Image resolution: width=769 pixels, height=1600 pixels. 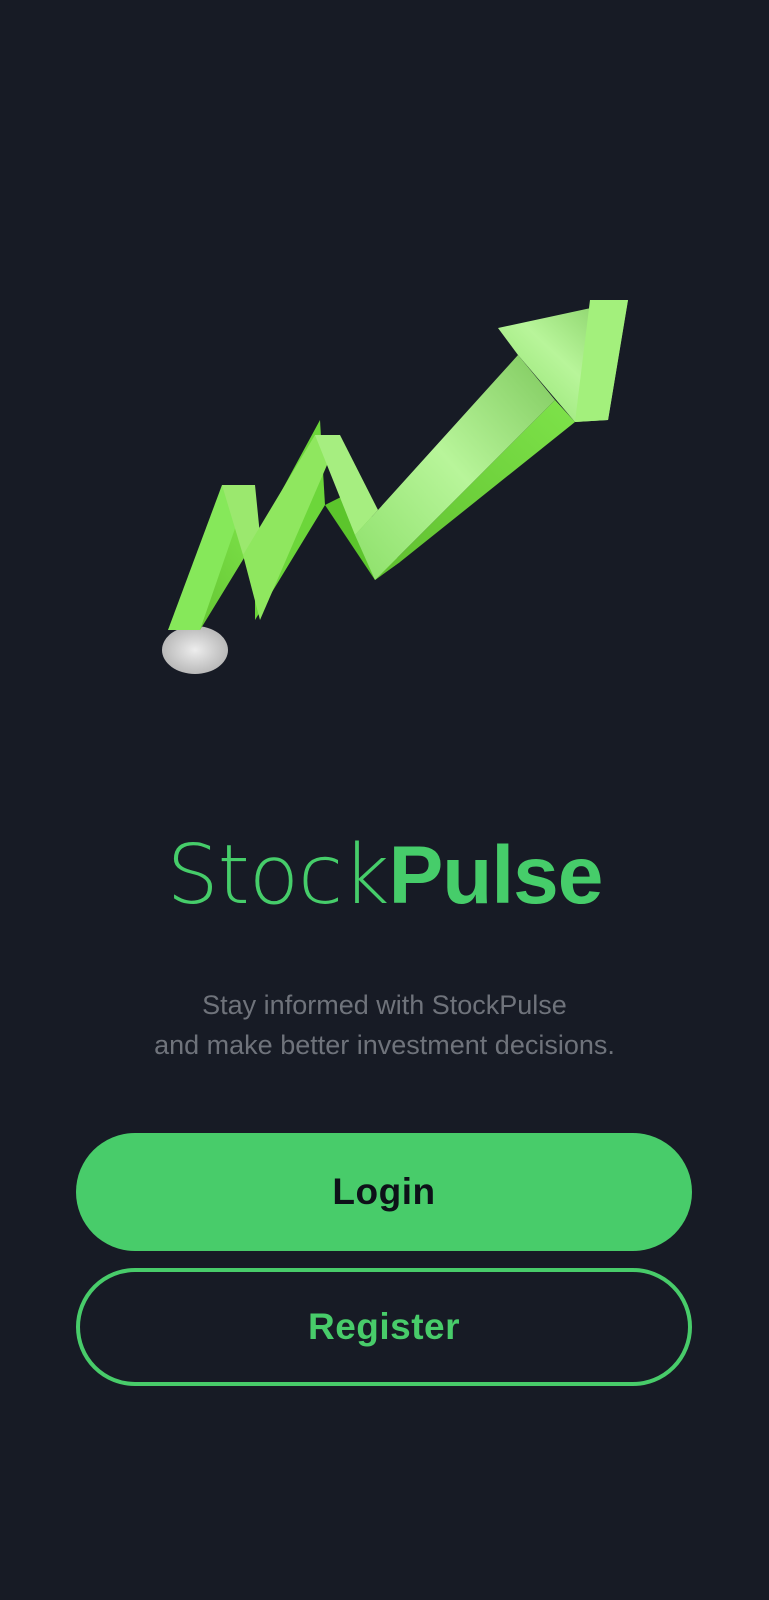 I want to click on login-button-label: Login, so click(x=384, y=1191).